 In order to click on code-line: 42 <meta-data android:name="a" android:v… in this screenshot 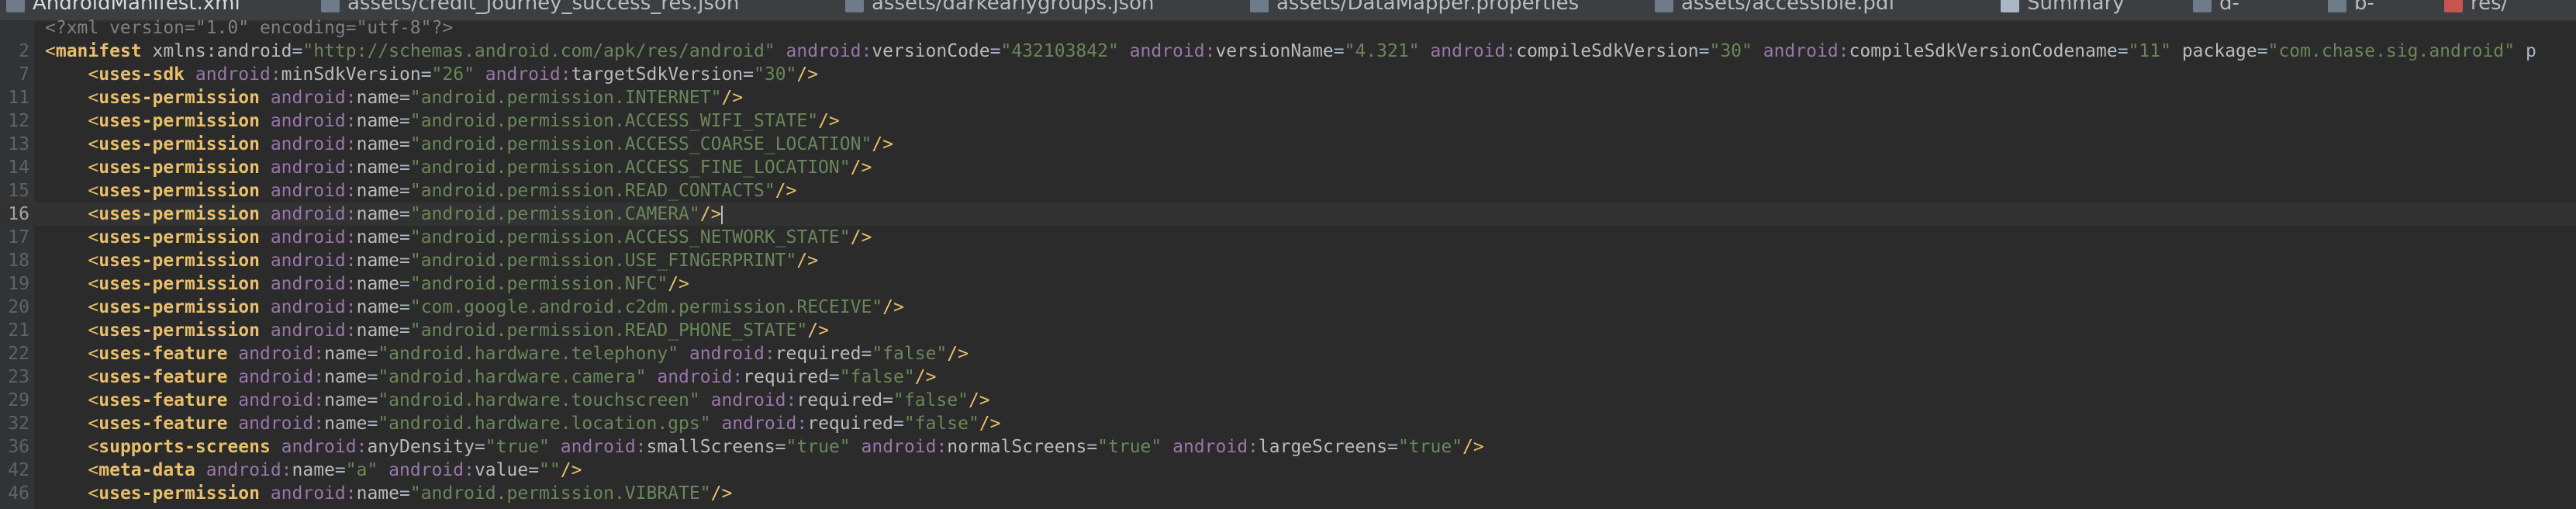, I will do `click(1288, 470)`.